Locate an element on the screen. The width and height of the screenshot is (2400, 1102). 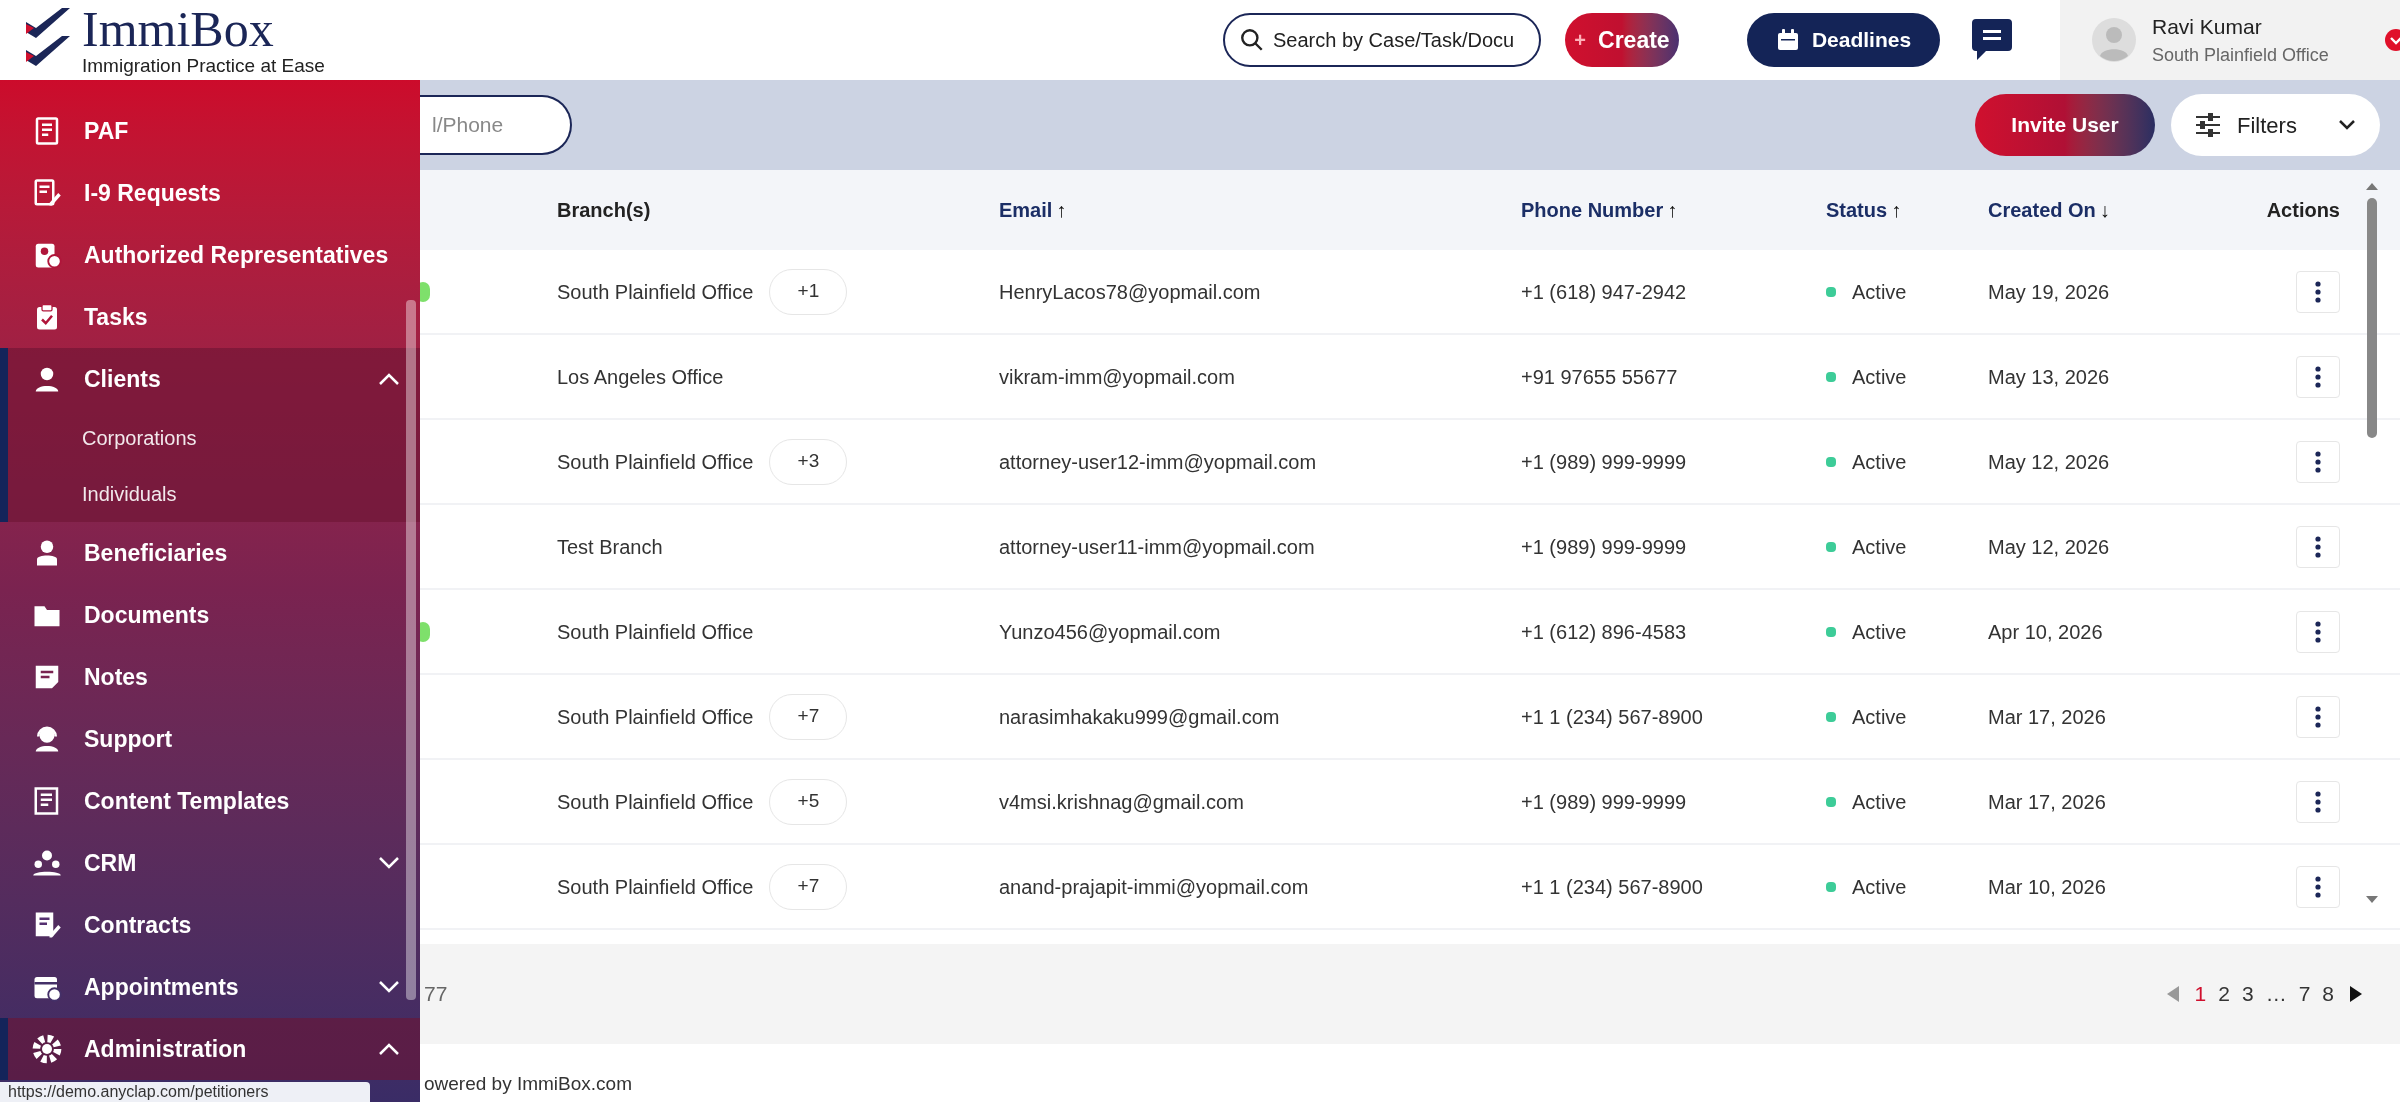
sidebar-scrollbar is located at coordinates (411, 650).